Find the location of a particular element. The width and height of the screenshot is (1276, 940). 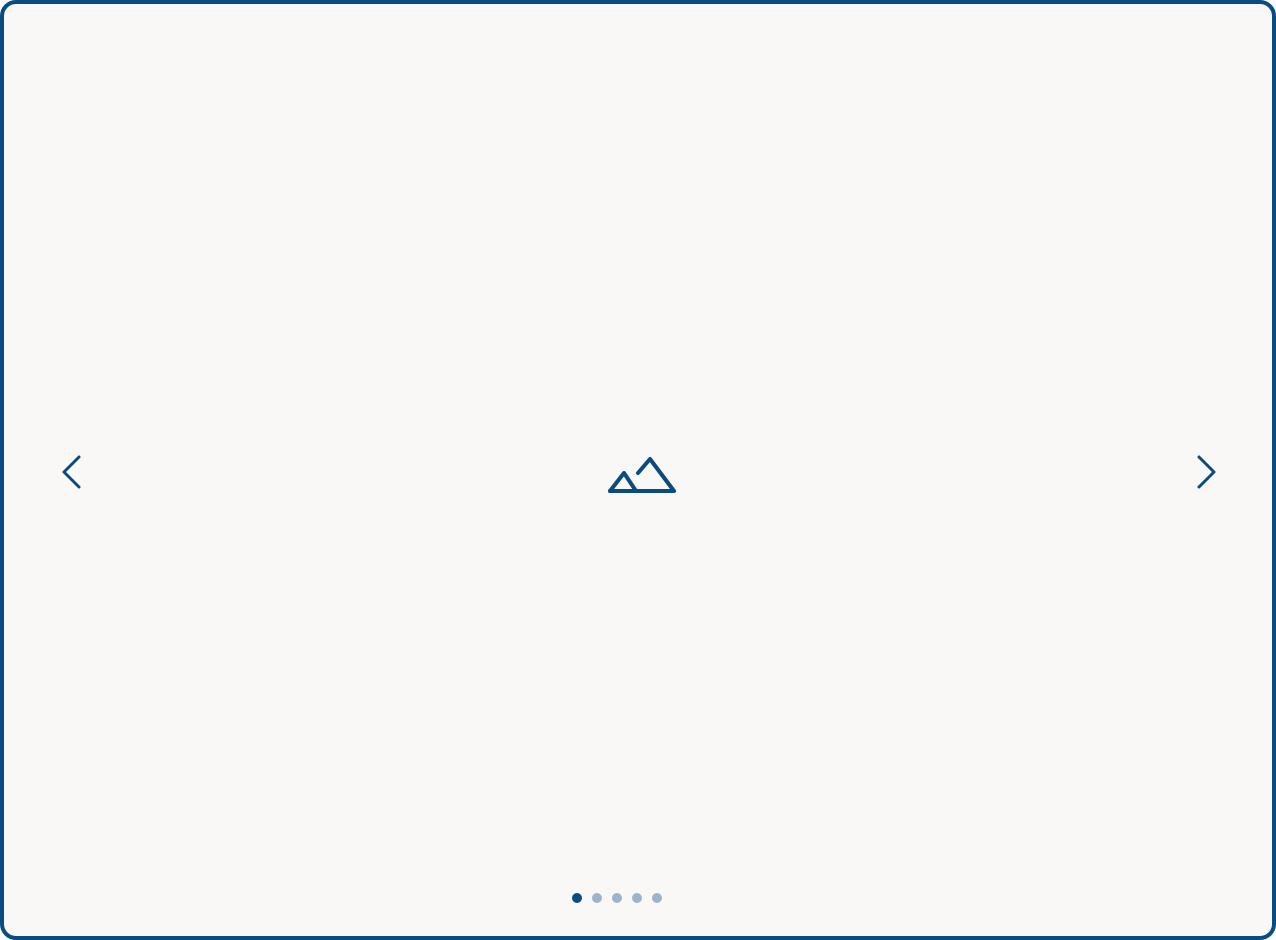

previous-slide-button is located at coordinates (70, 474).